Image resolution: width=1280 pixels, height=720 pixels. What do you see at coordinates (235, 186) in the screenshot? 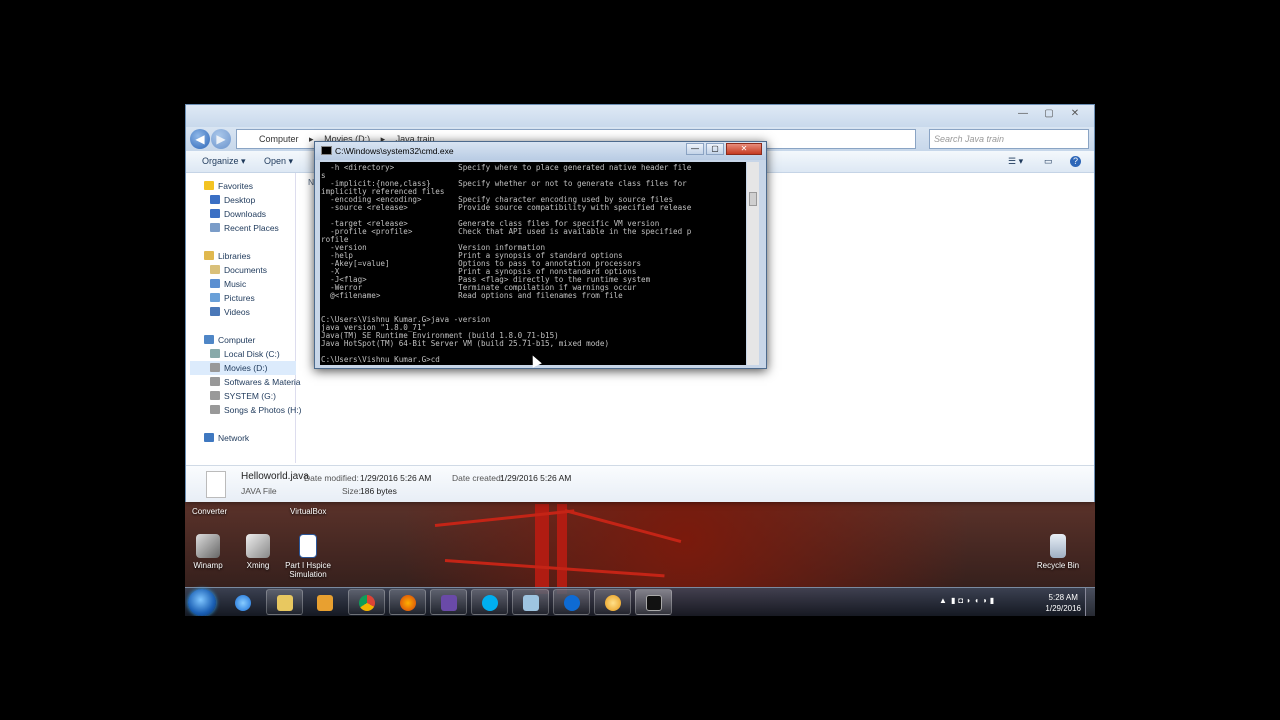
I see `nav-label: Favorites` at bounding box center [235, 186].